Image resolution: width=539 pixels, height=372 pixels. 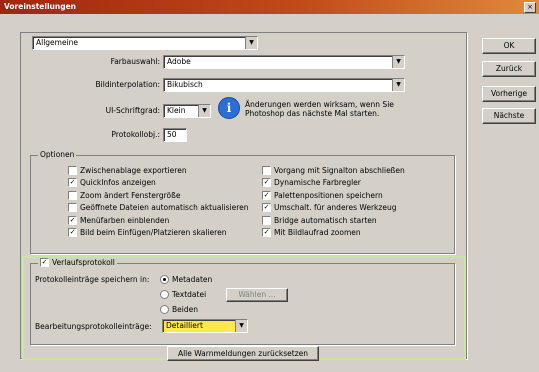 What do you see at coordinates (158, 220) in the screenshot?
I see `option-left-4: ✓ Menüfarben einblenden` at bounding box center [158, 220].